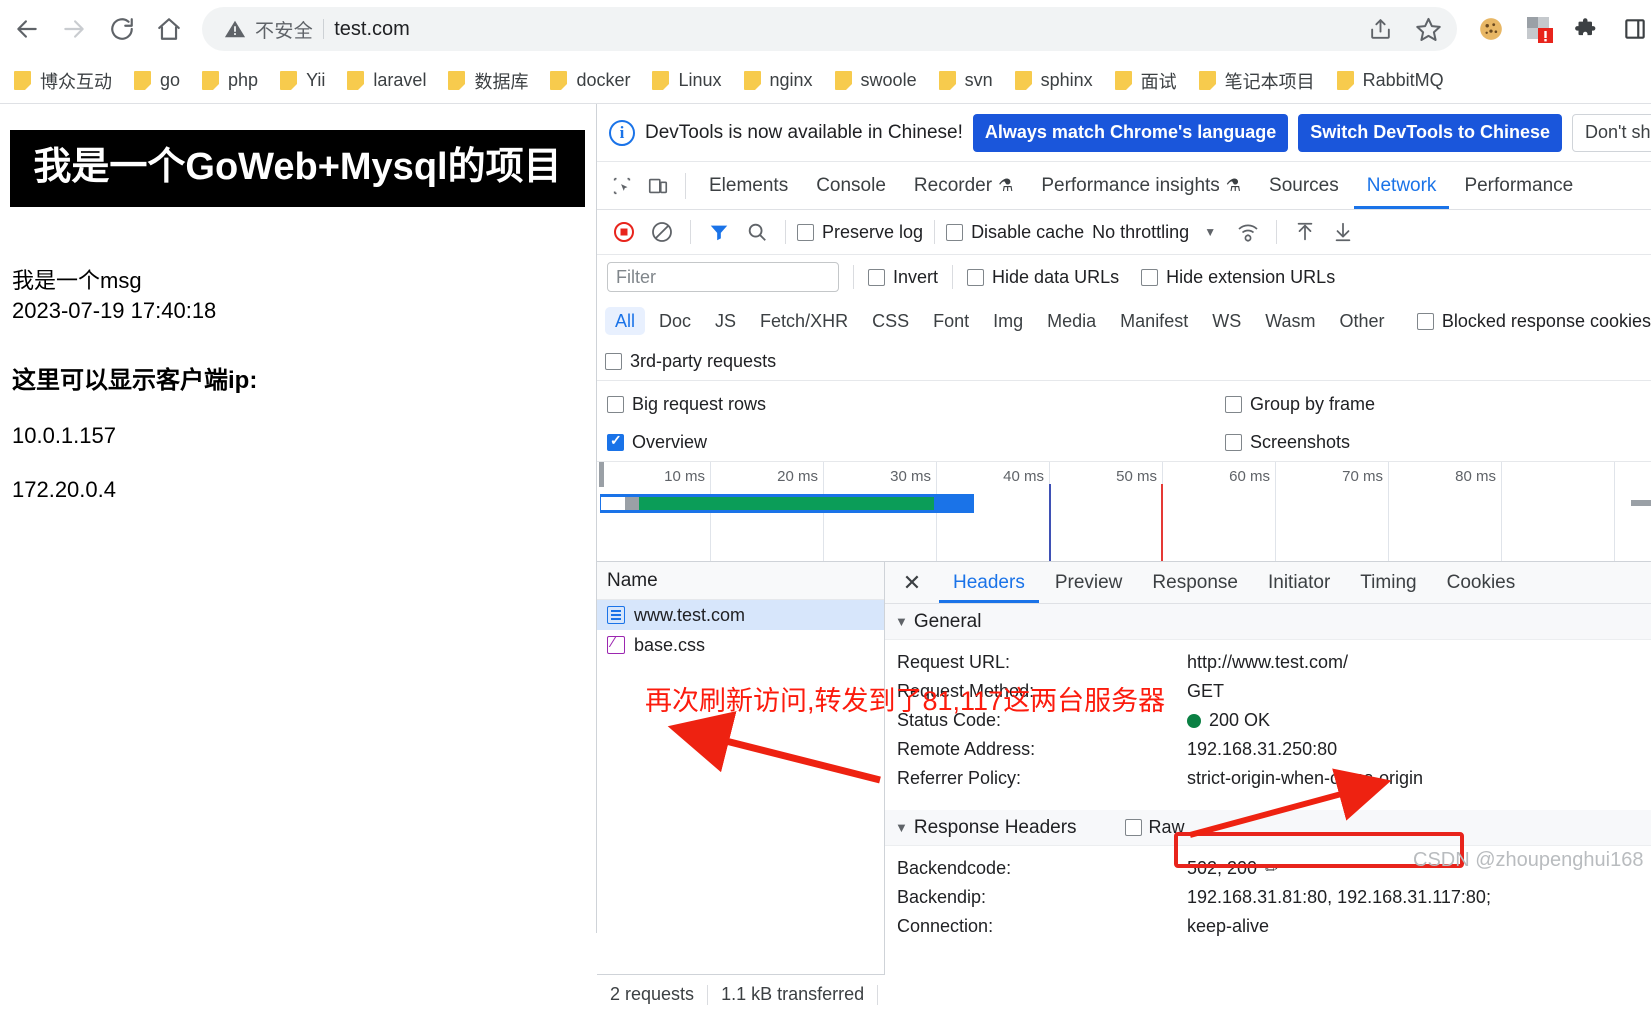 The height and width of the screenshot is (1014, 1651). Describe the element at coordinates (1071, 321) in the screenshot. I see `type-filter-media: Media` at that location.